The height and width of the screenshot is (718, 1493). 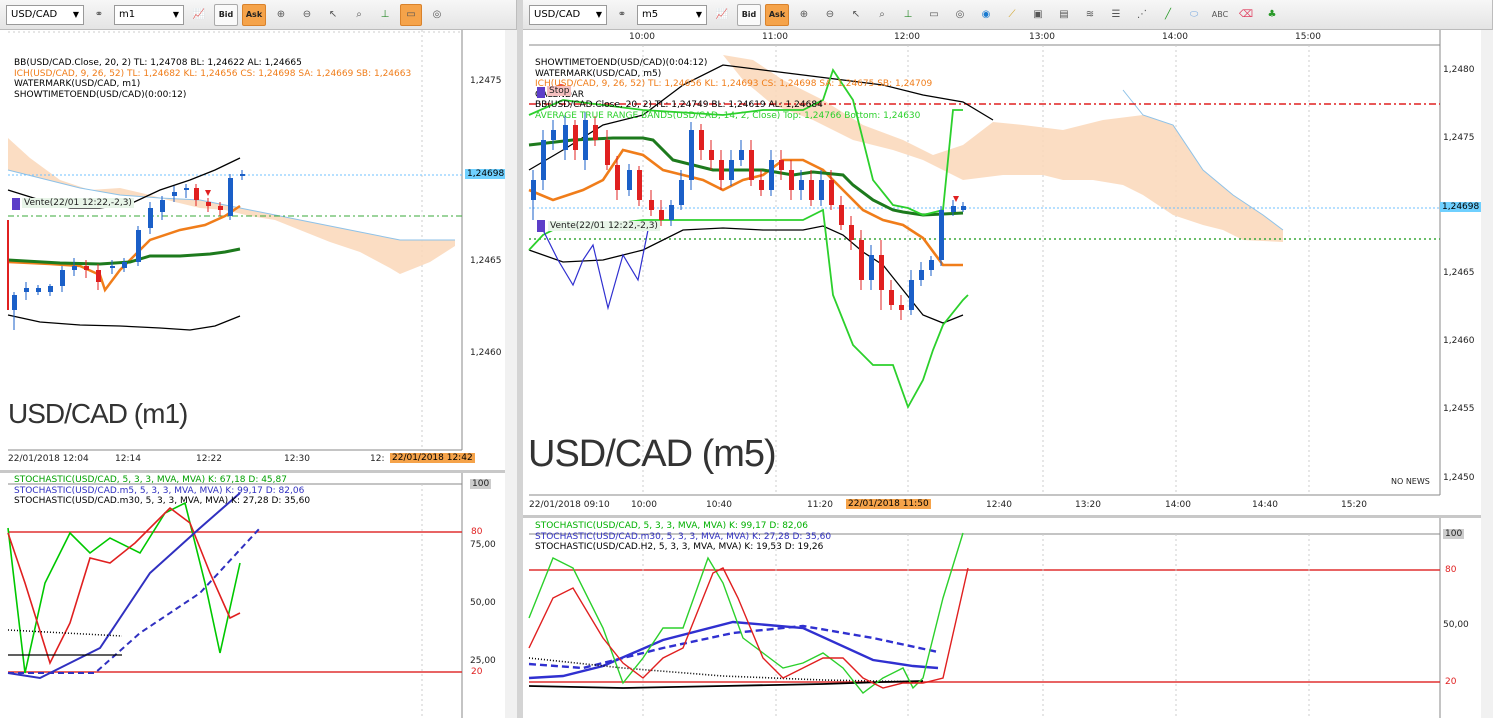 I want to click on image-icon: ▣, so click(x=1038, y=15).